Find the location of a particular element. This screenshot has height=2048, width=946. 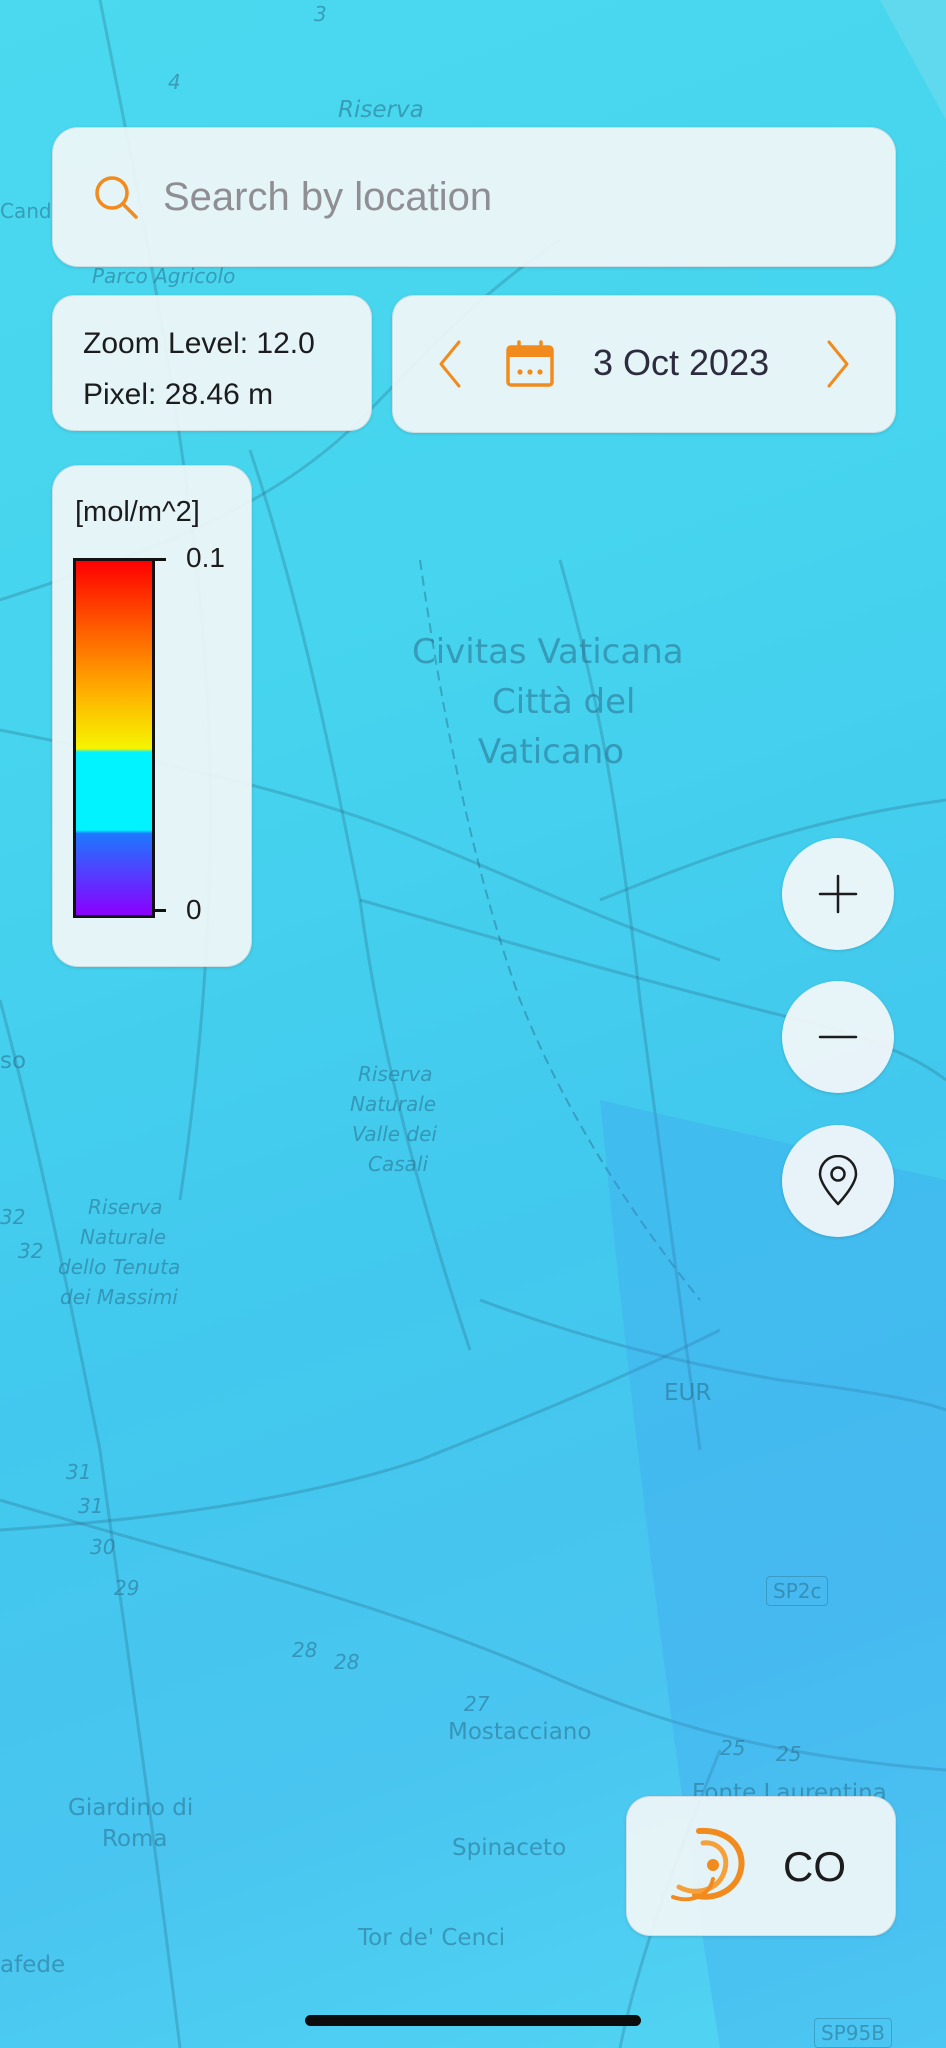

legend-tick-max is located at coordinates (159, 559).